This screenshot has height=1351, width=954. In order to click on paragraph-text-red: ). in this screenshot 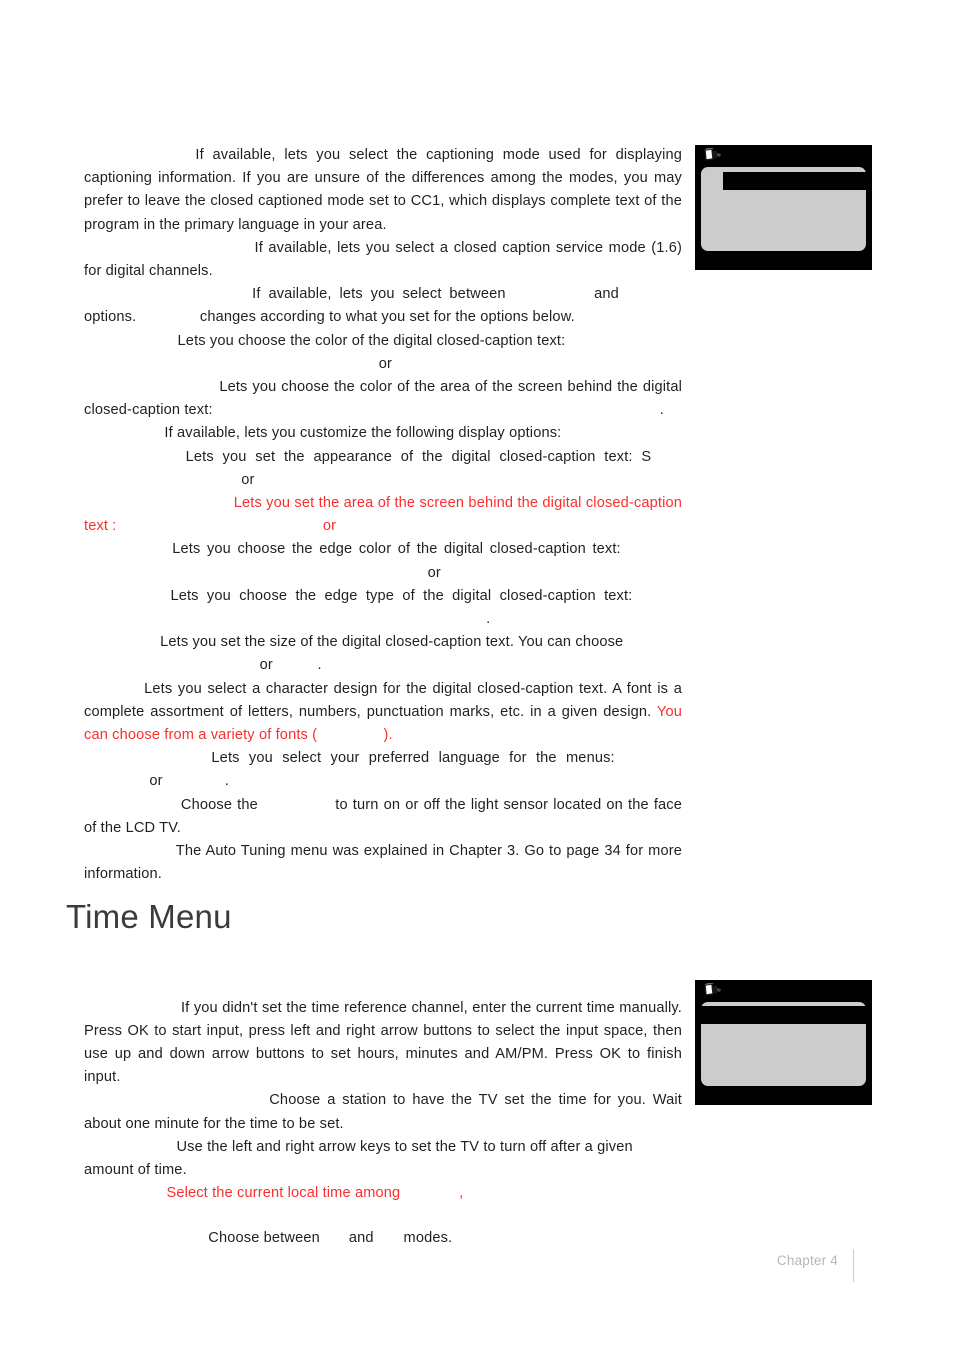, I will do `click(388, 735)`.